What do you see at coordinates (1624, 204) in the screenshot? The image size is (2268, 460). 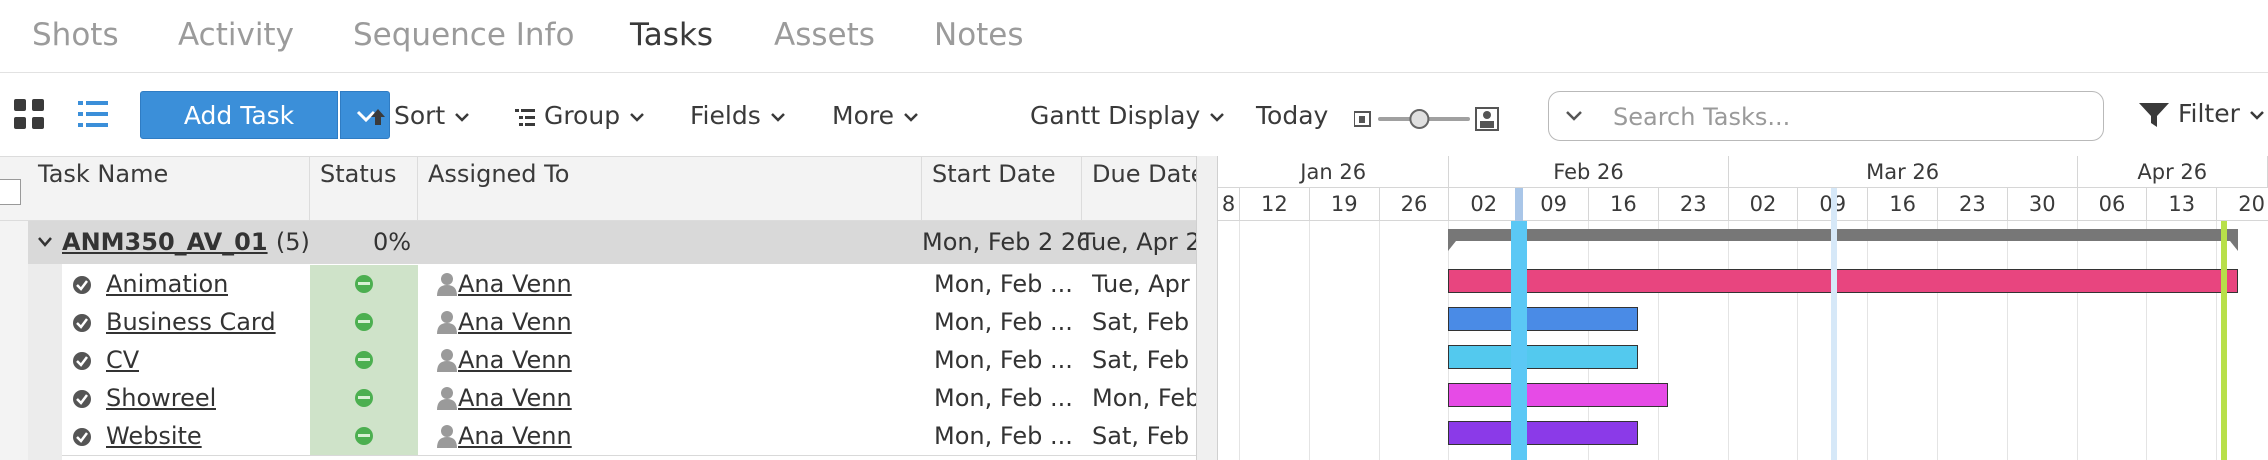 I see `gantt-day-label: 16` at bounding box center [1624, 204].